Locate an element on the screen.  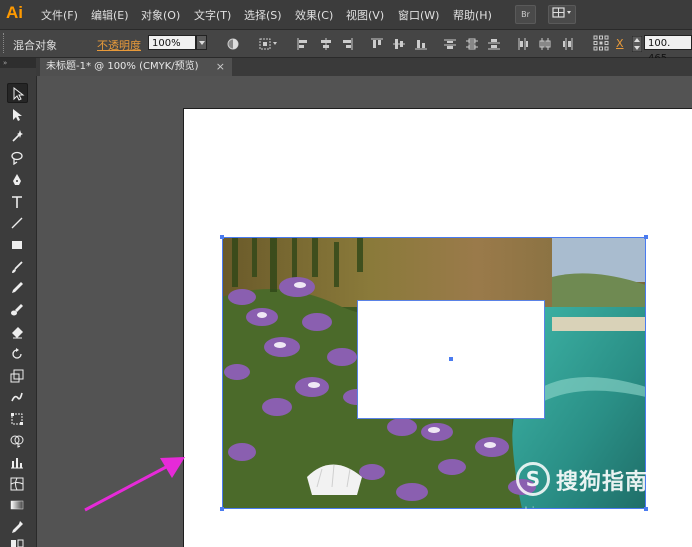
type-icon is located at coordinates (17, 202).